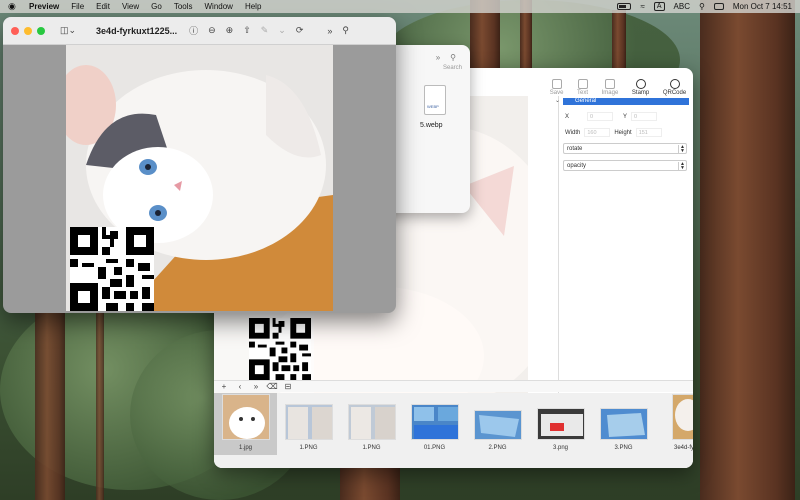  I want to click on thumbnail-item: 2.PNG, so click(497, 424).